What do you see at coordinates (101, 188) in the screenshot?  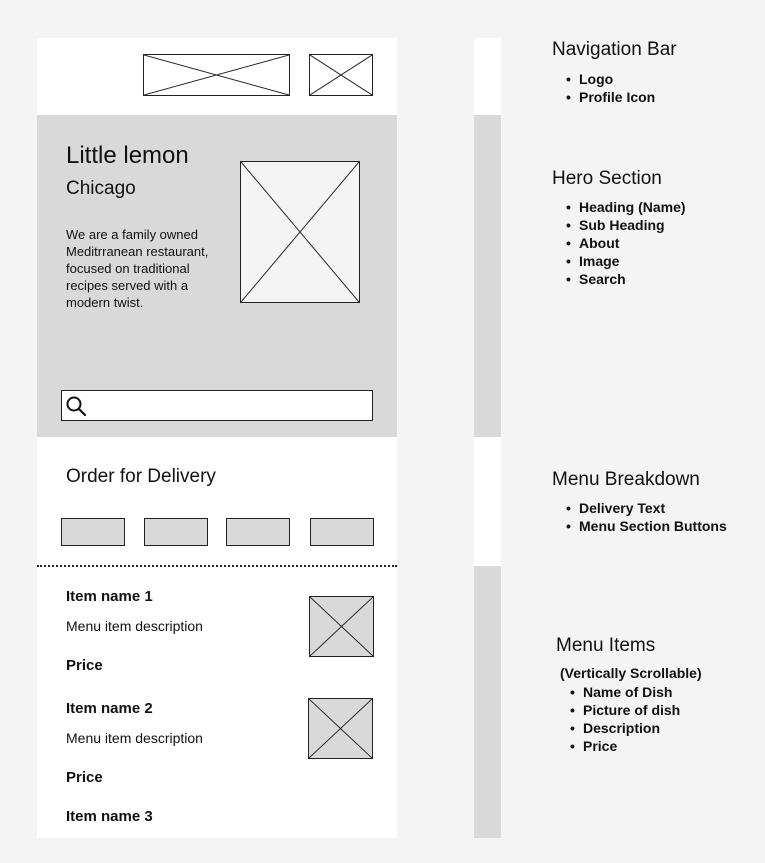 I see `hero-subheading: Chicago` at bounding box center [101, 188].